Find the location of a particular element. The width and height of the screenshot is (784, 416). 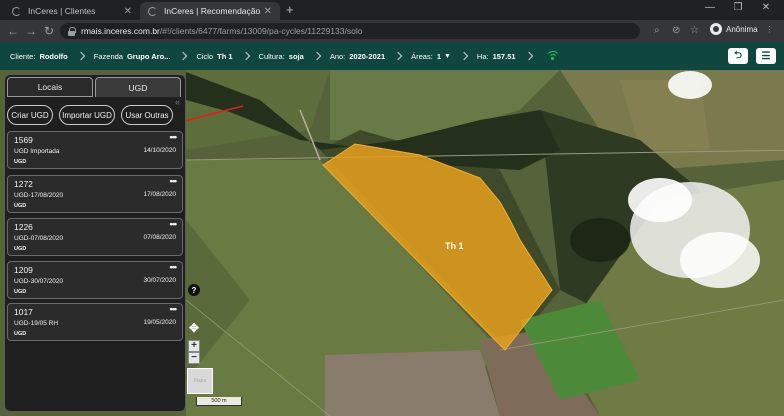

browser-tab-clientes: InCeres | Clientes ✕ is located at coordinates (72, 11).